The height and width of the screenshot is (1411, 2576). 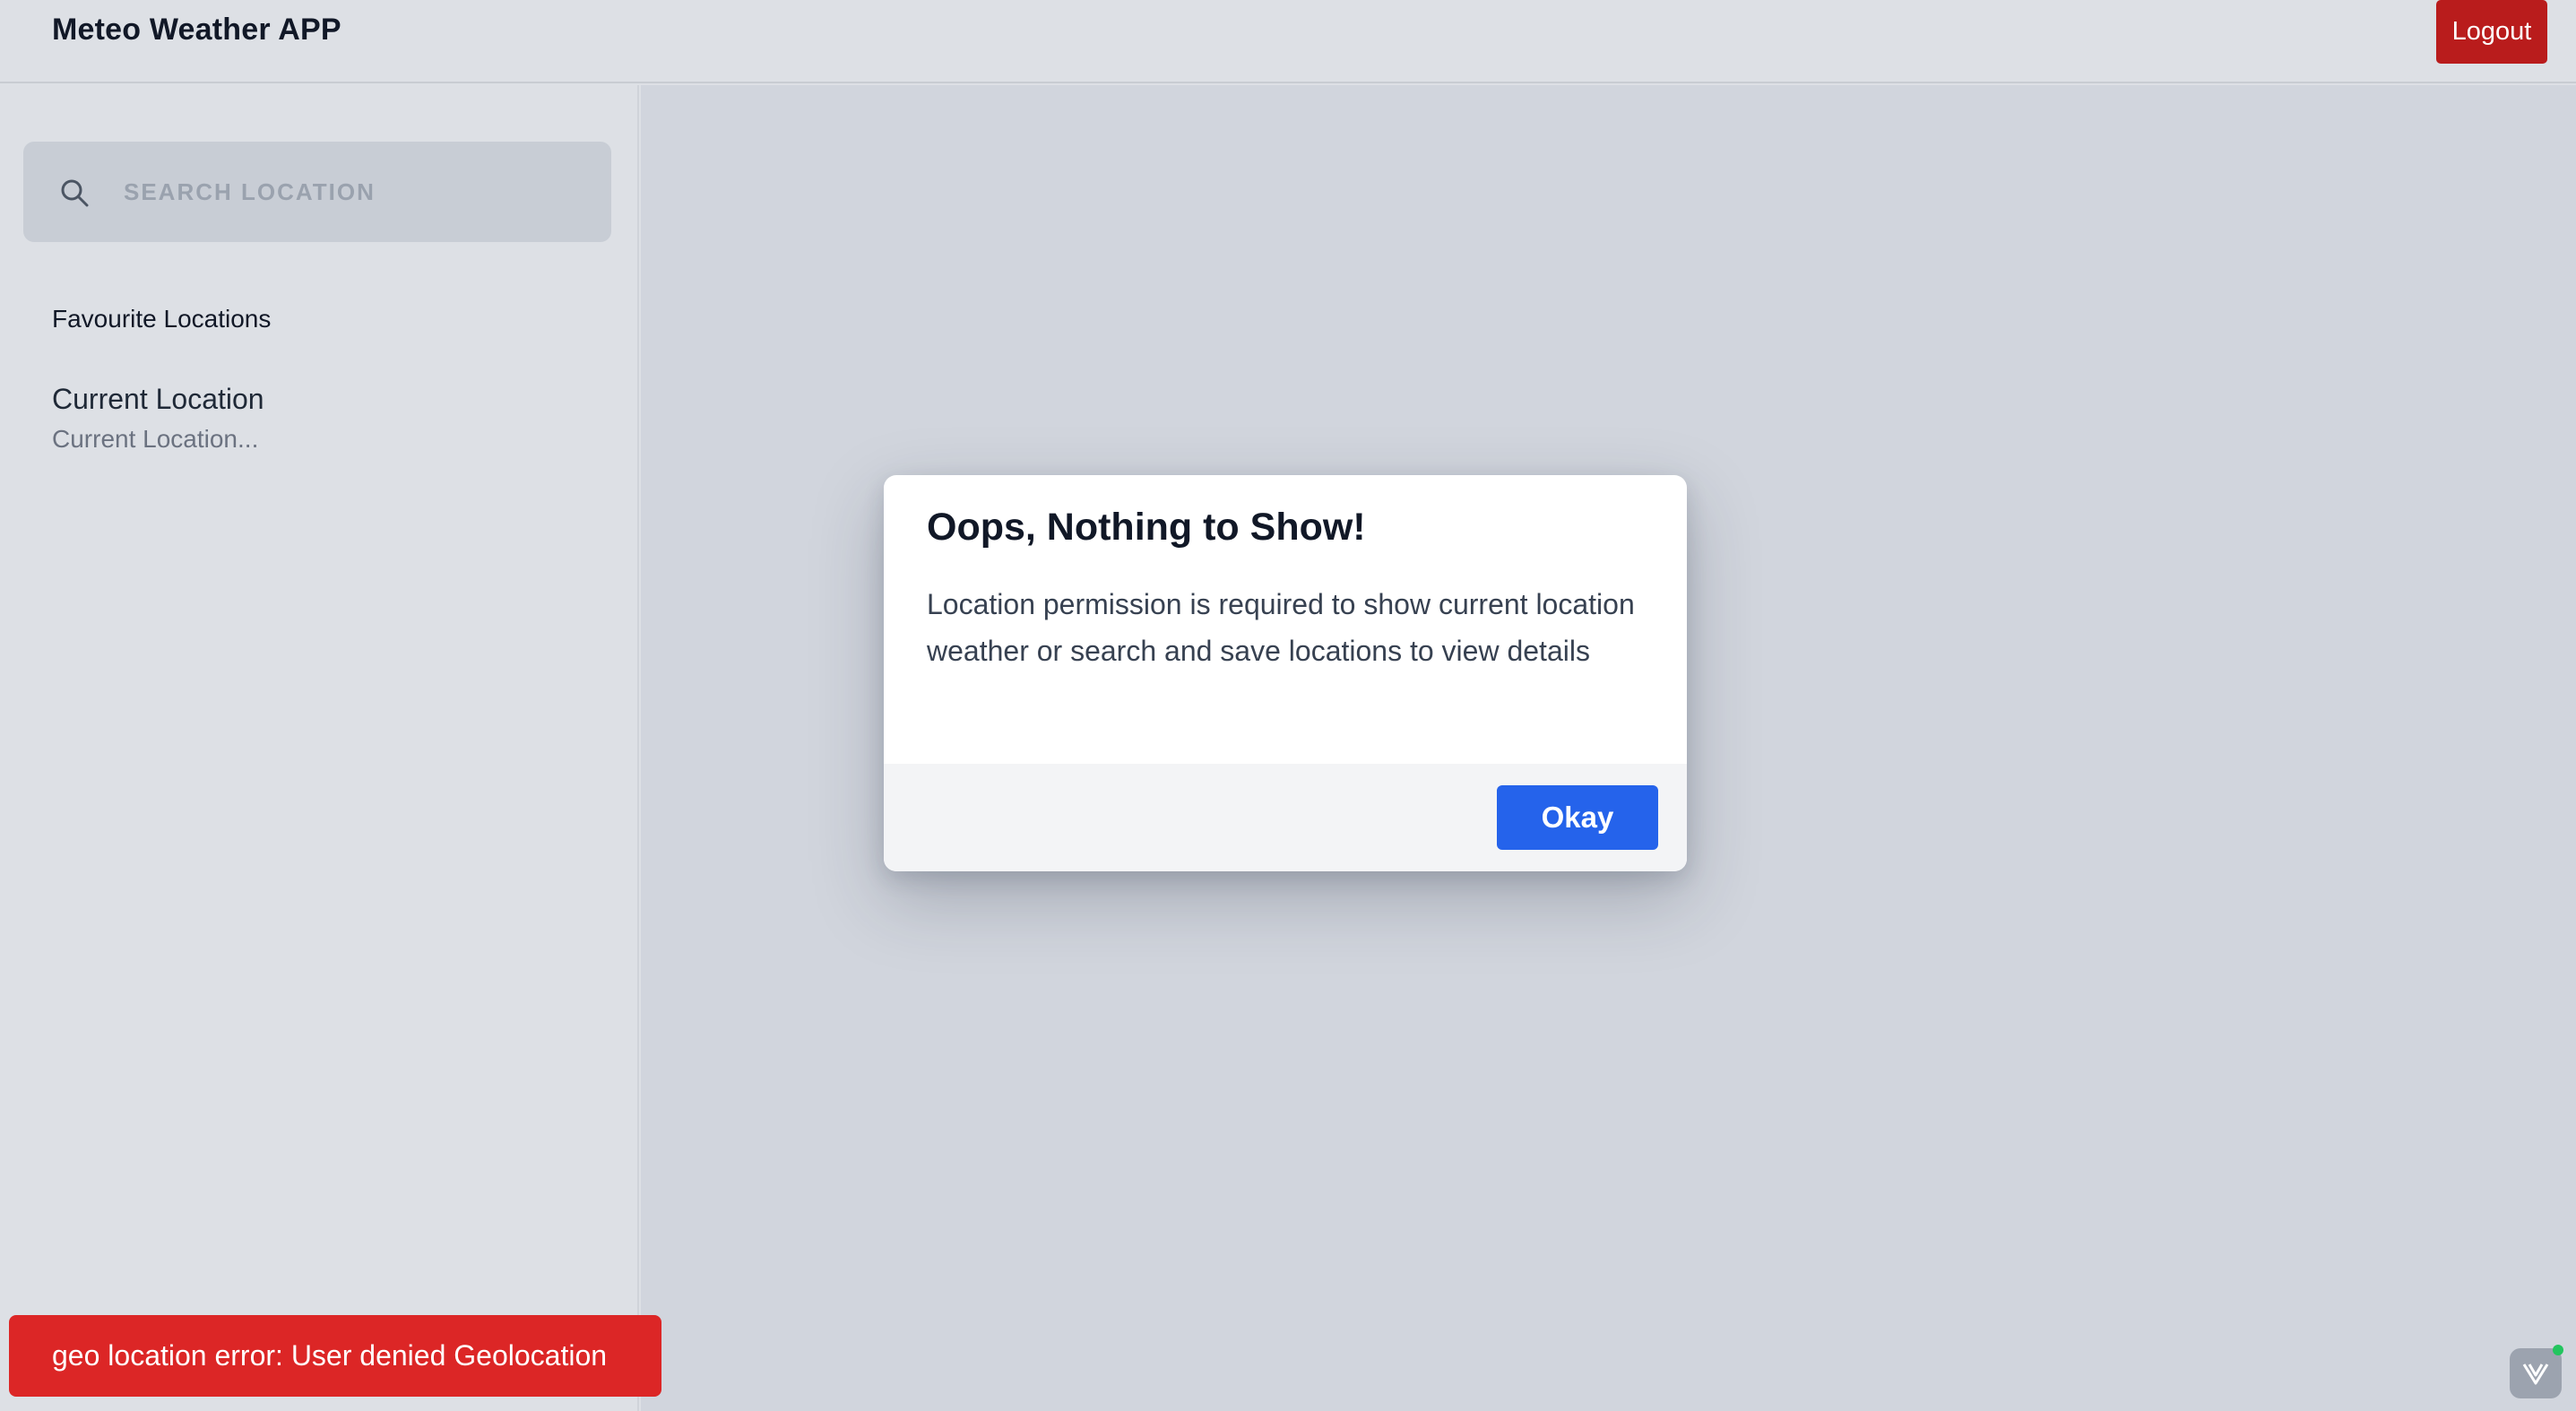 I want to click on logout-button: Logout, so click(x=2491, y=32).